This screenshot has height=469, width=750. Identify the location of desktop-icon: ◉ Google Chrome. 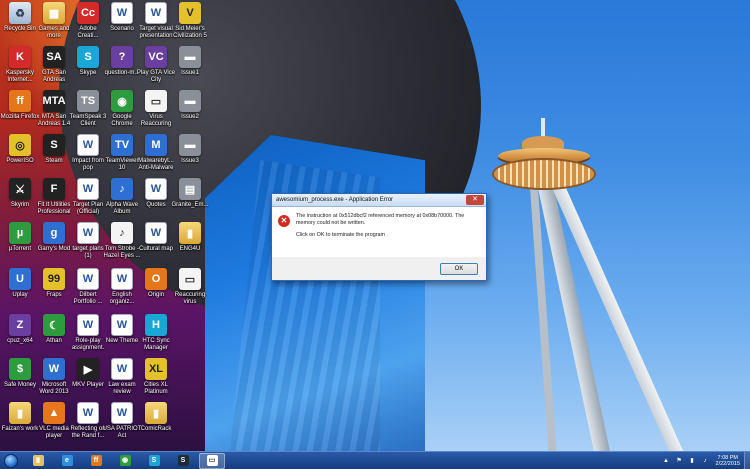
(122, 109).